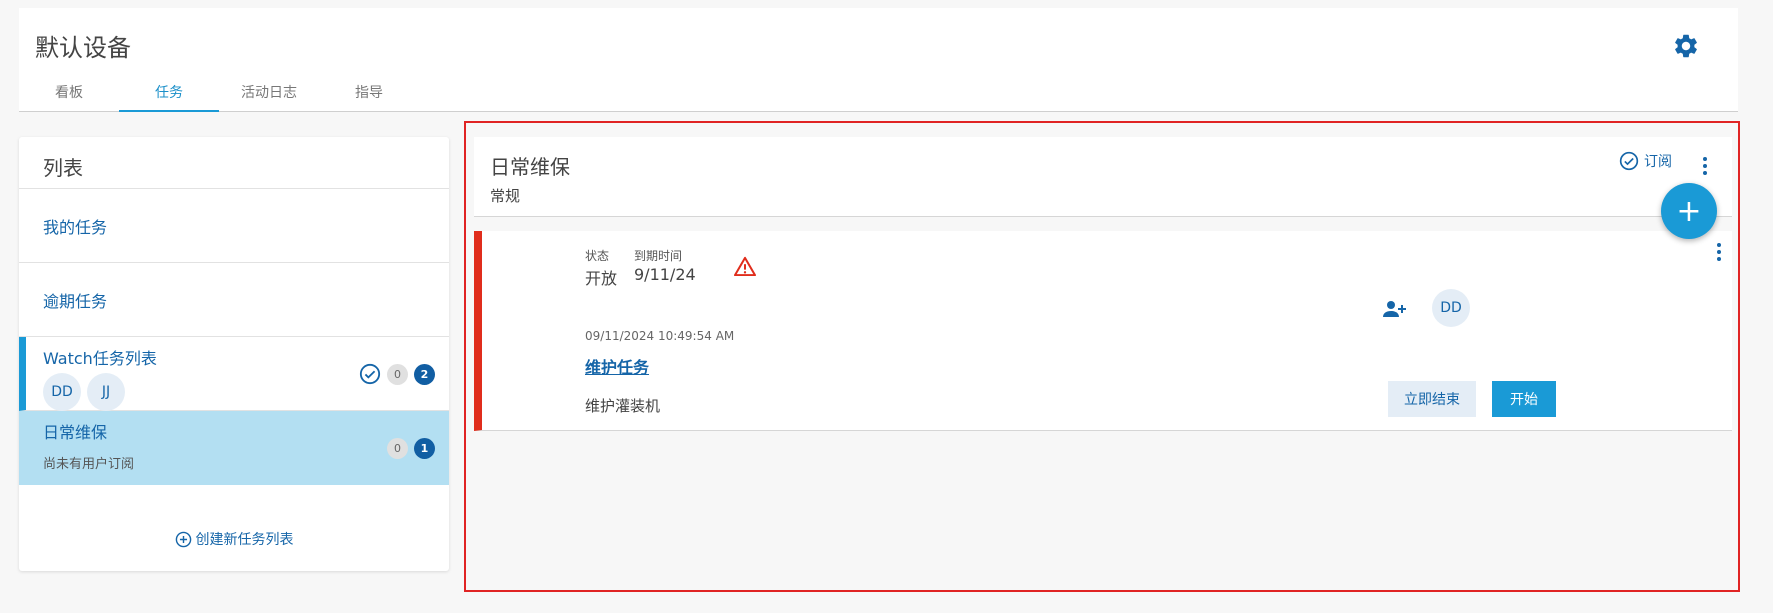 Image resolution: width=1773 pixels, height=613 pixels. I want to click on avatar: JJ, so click(106, 392).